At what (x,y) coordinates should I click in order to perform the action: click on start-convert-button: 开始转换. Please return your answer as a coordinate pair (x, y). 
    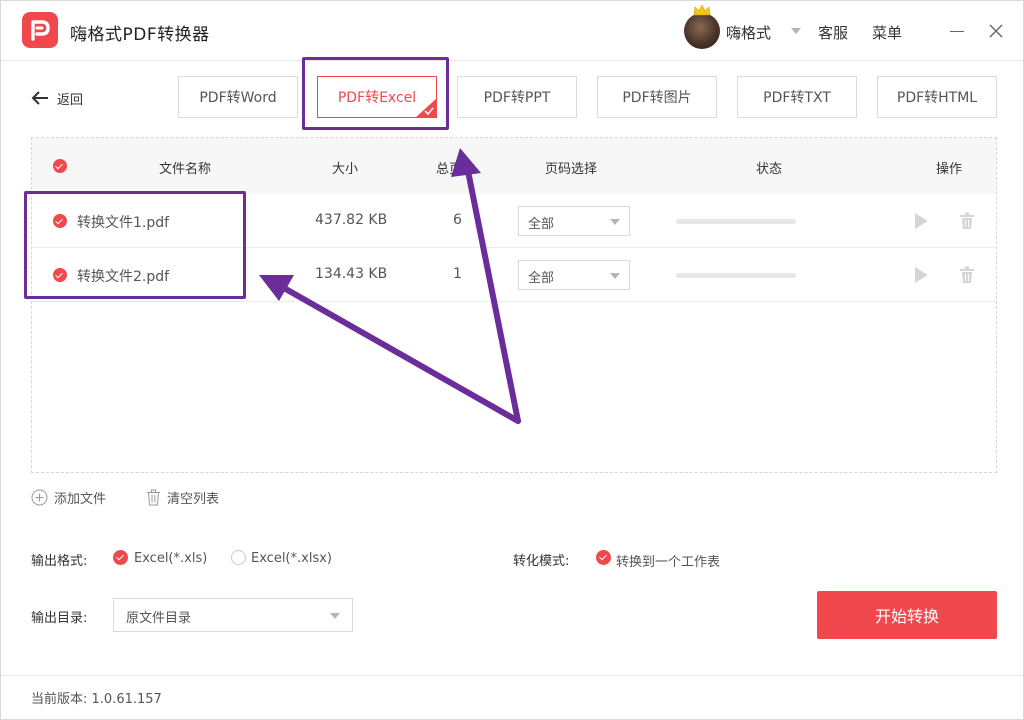
    Looking at the image, I should click on (907, 615).